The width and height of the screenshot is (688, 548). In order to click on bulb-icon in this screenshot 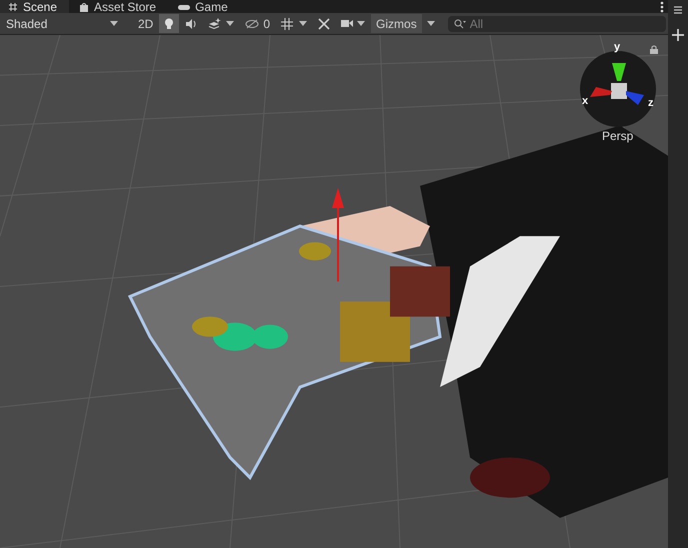, I will do `click(169, 24)`.